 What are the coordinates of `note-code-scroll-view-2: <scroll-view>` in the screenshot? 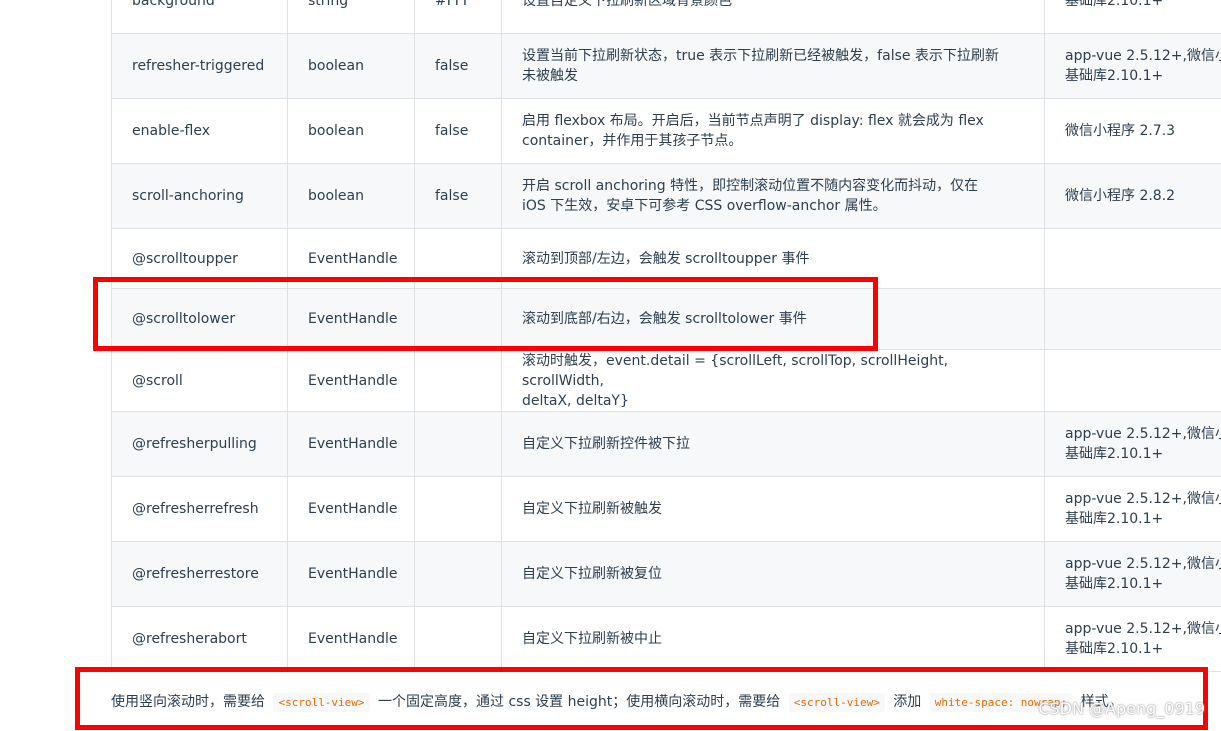 It's located at (836, 702).